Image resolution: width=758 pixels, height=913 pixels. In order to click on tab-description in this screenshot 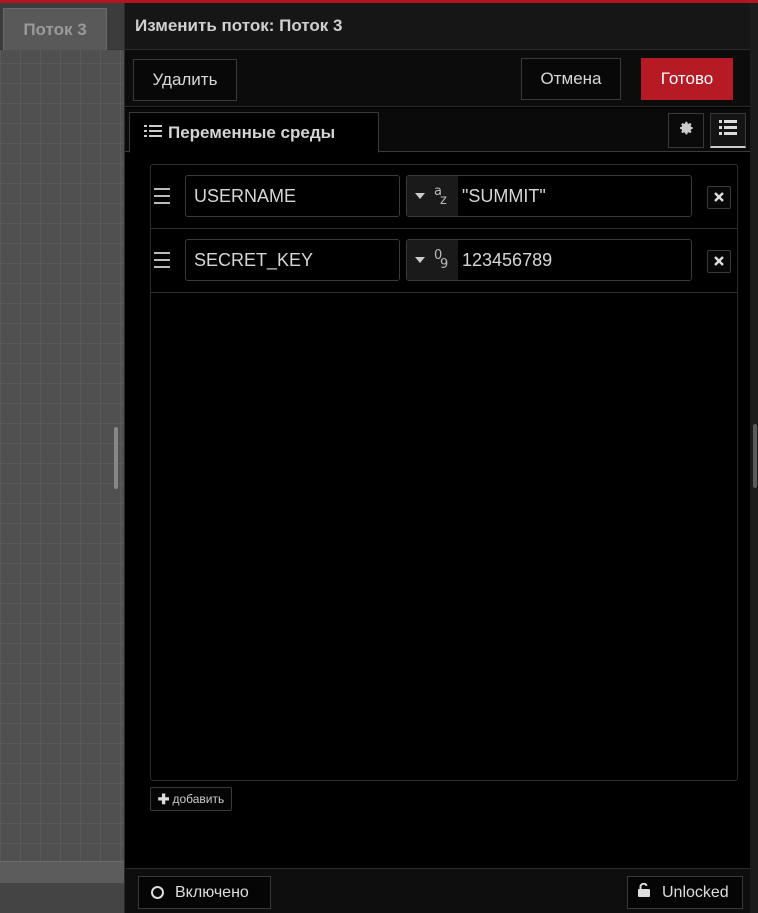, I will do `click(728, 130)`.